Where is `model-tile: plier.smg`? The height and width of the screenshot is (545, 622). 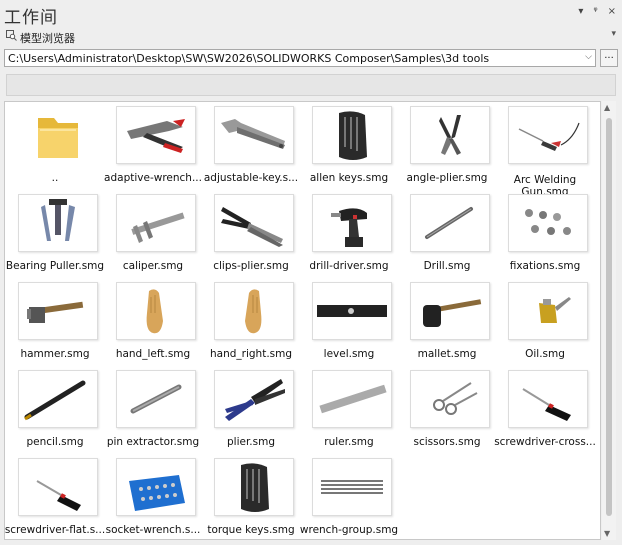
model-tile: plier.smg is located at coordinates (251, 411).